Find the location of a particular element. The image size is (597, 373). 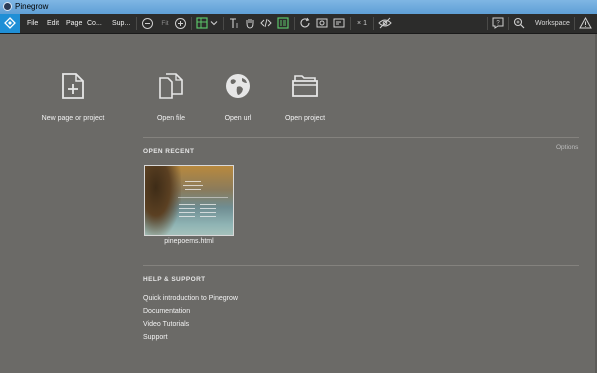

code-icon is located at coordinates (266, 23).